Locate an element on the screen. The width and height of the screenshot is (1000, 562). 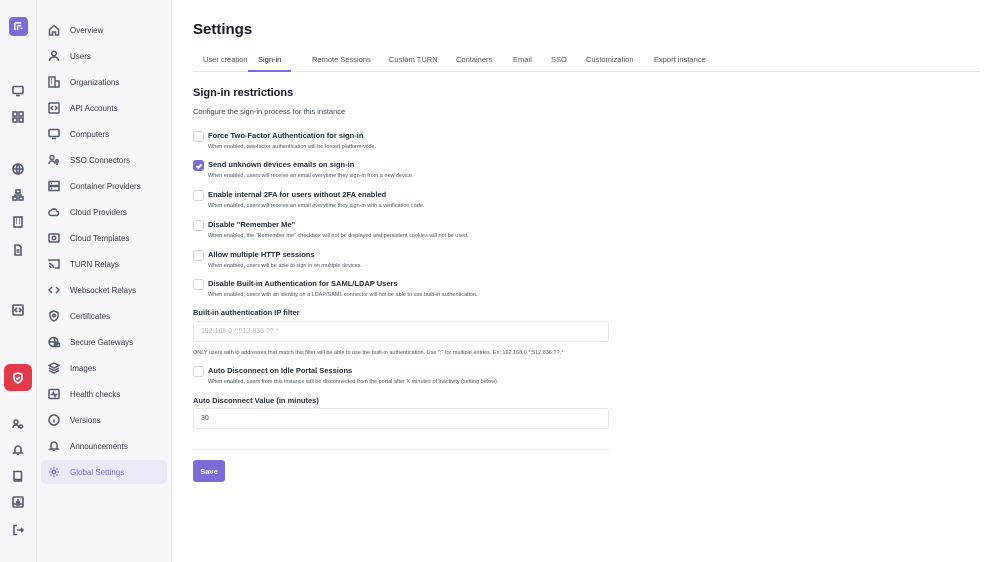
sidebar-item-certificates: Certificates is located at coordinates (104, 316).